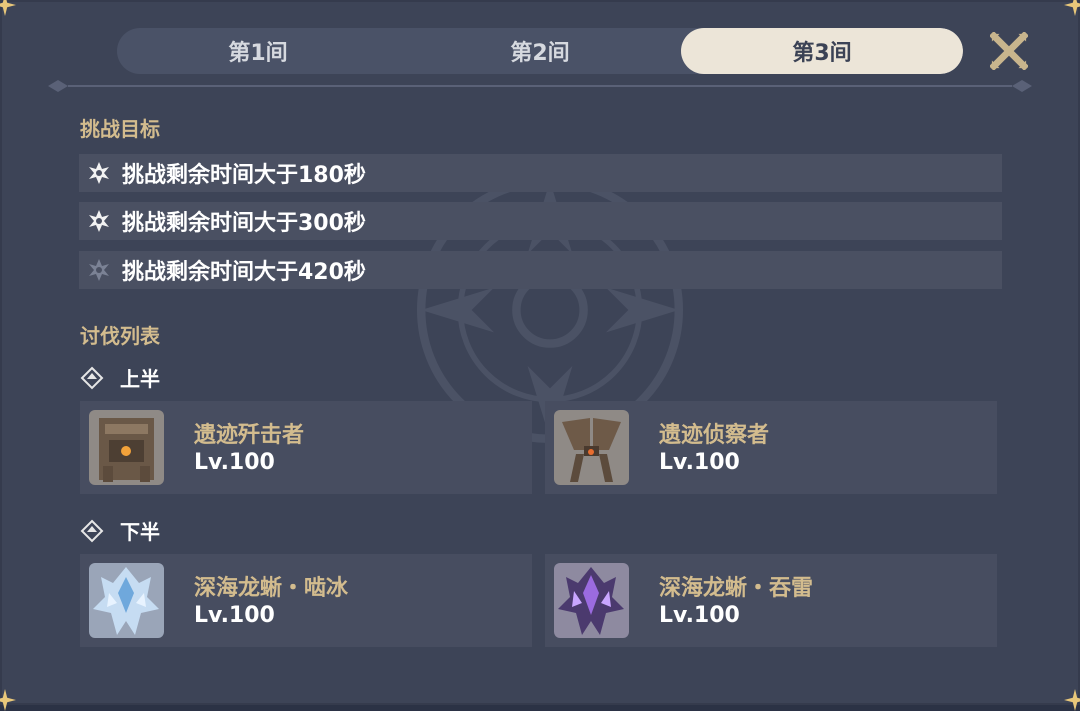 This screenshot has width=1080, height=711. I want to click on chamber-tabs: 第1间 第2间 第3间, so click(540, 51).